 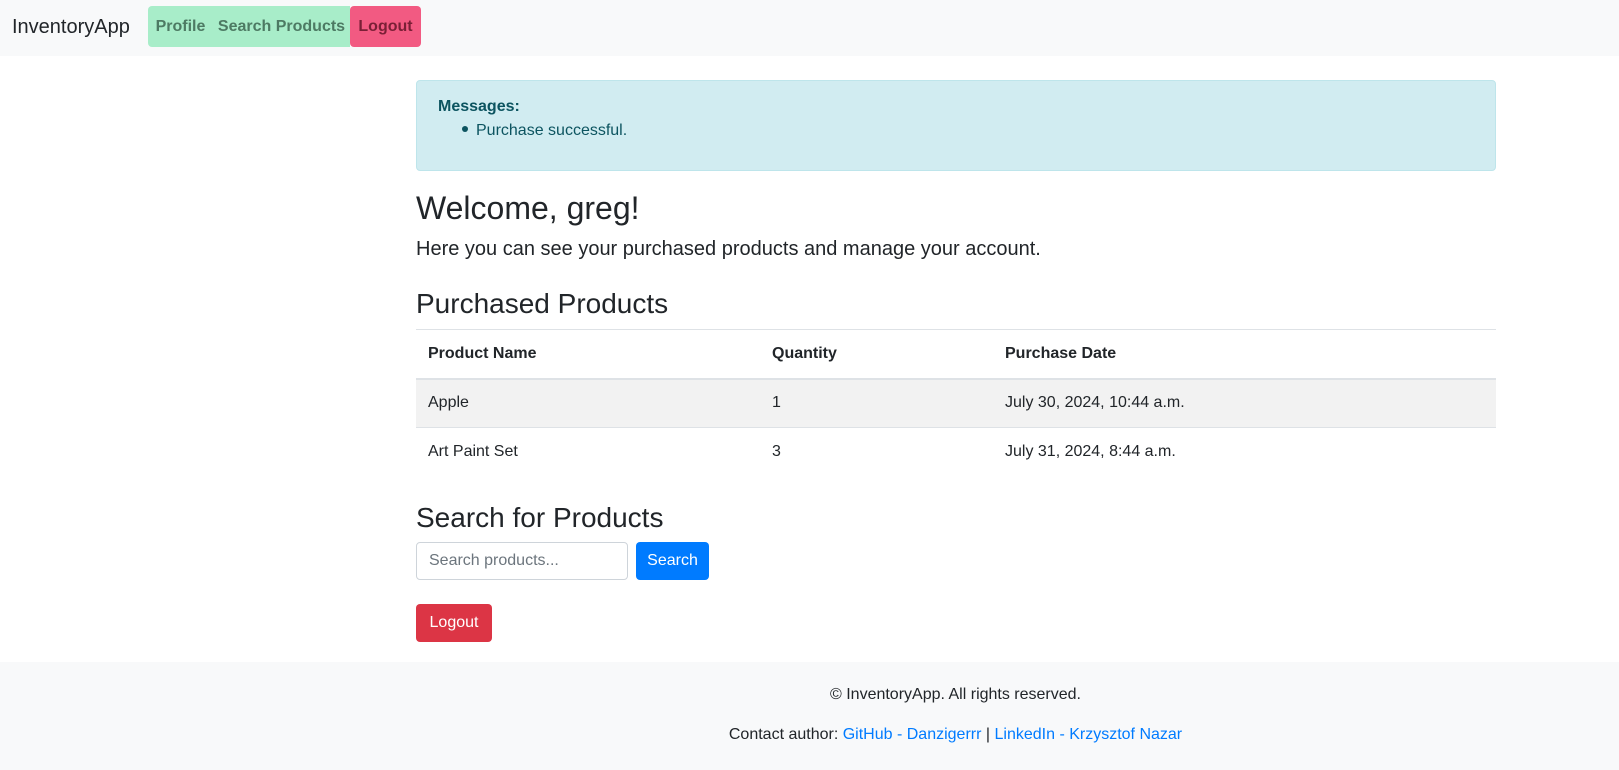 I want to click on search-button: Search, so click(x=672, y=561).